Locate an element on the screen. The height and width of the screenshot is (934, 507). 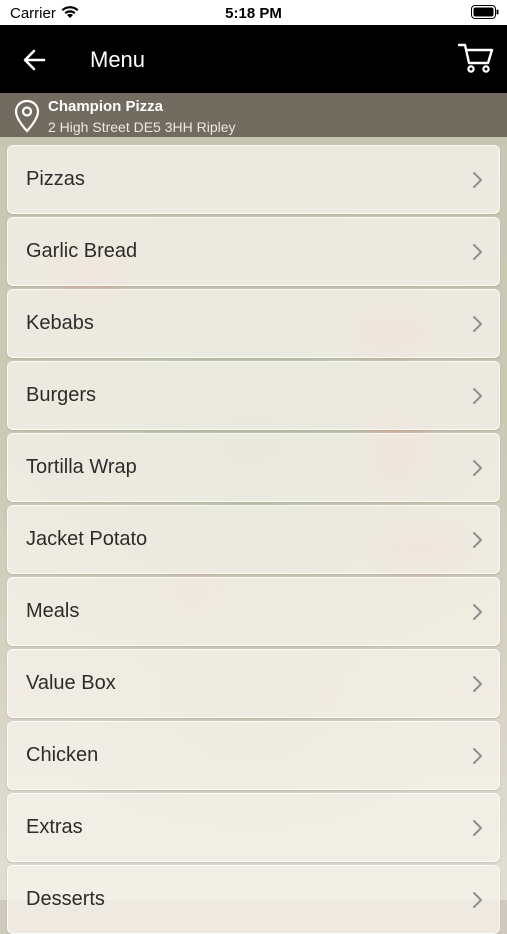
battery-icon is located at coordinates (485, 14).